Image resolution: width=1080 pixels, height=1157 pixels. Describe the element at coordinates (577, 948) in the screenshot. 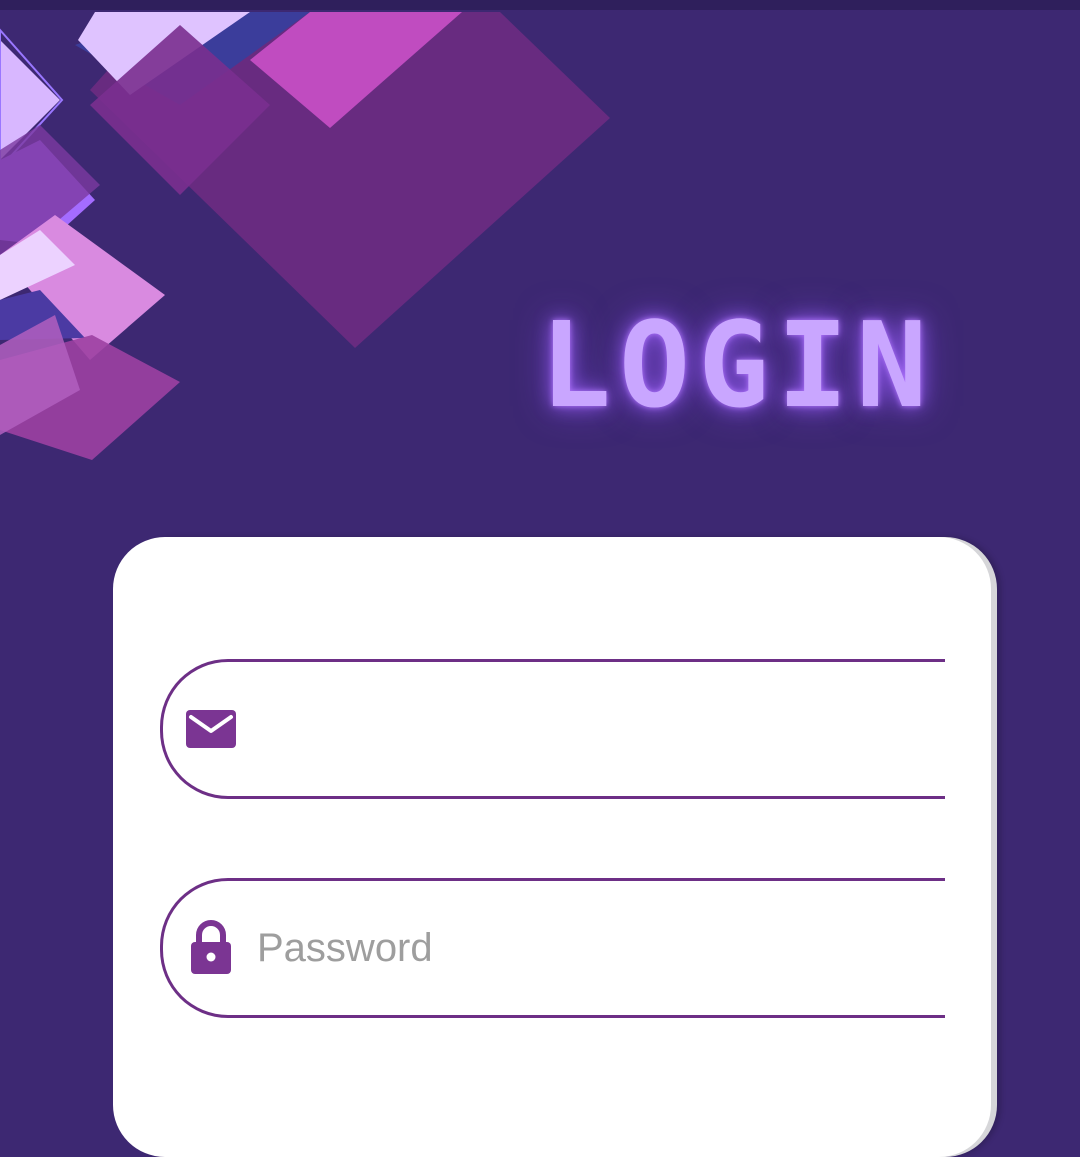

I see `password-input` at that location.